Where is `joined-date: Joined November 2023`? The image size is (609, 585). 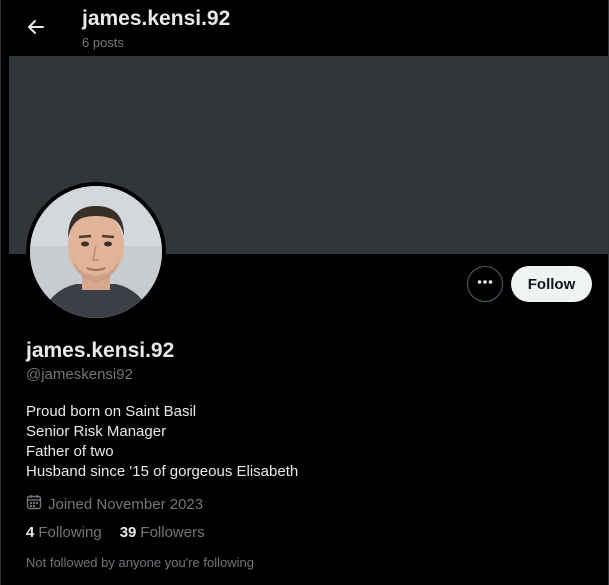
joined-date: Joined November 2023 is located at coordinates (114, 504).